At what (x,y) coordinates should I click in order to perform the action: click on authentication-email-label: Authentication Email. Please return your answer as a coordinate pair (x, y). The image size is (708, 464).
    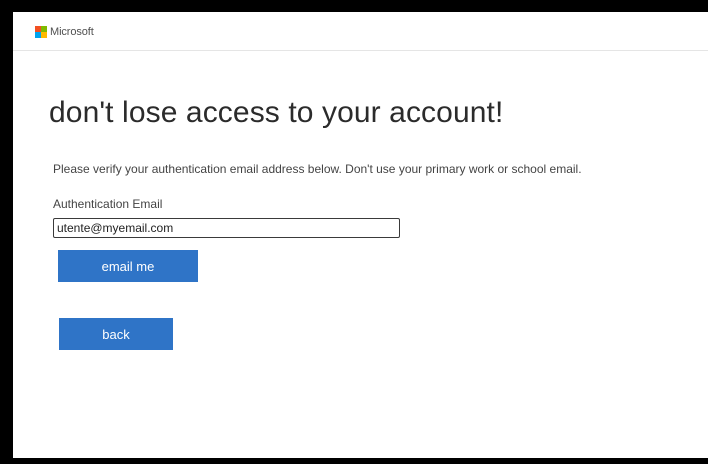
    Looking at the image, I should click on (108, 204).